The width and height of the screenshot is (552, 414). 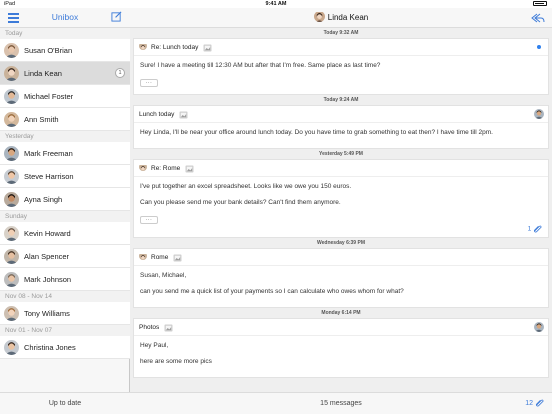 I want to click on contact-name: Michael Foster, so click(x=49, y=96).